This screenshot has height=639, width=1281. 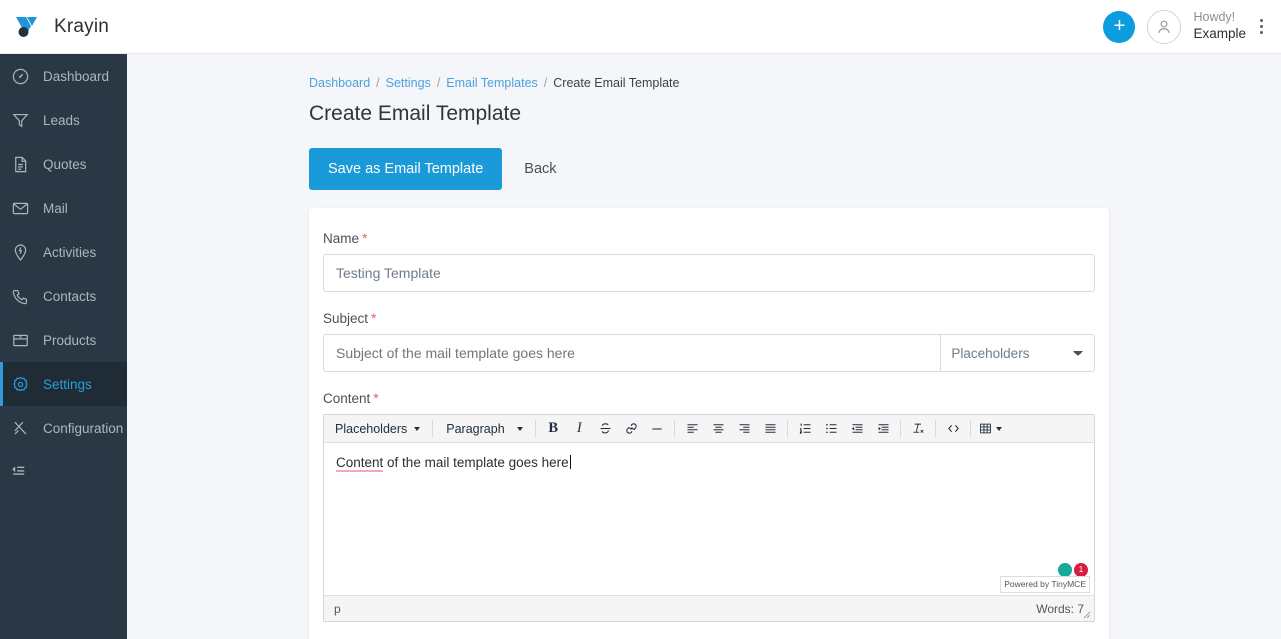 What do you see at coordinates (857, 429) in the screenshot?
I see `outdent-icon` at bounding box center [857, 429].